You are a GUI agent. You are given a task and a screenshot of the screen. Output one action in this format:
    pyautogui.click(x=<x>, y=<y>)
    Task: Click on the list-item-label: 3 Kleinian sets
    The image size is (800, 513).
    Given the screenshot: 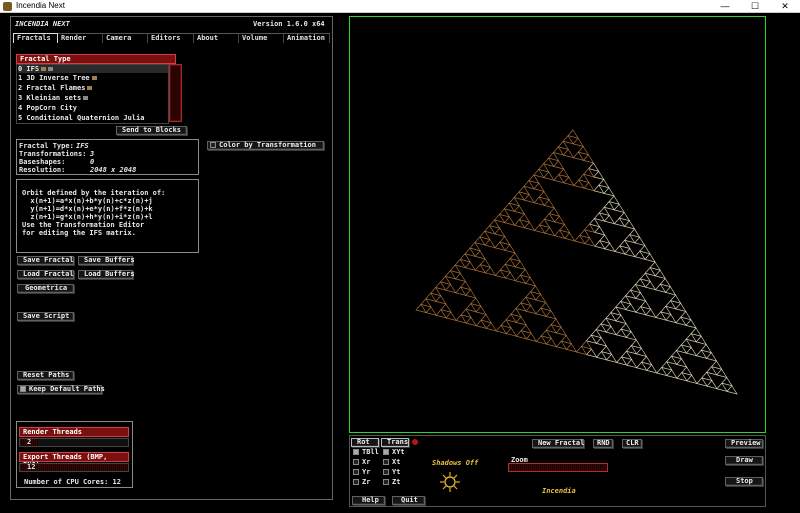 What is the action you would take?
    pyautogui.click(x=50, y=98)
    